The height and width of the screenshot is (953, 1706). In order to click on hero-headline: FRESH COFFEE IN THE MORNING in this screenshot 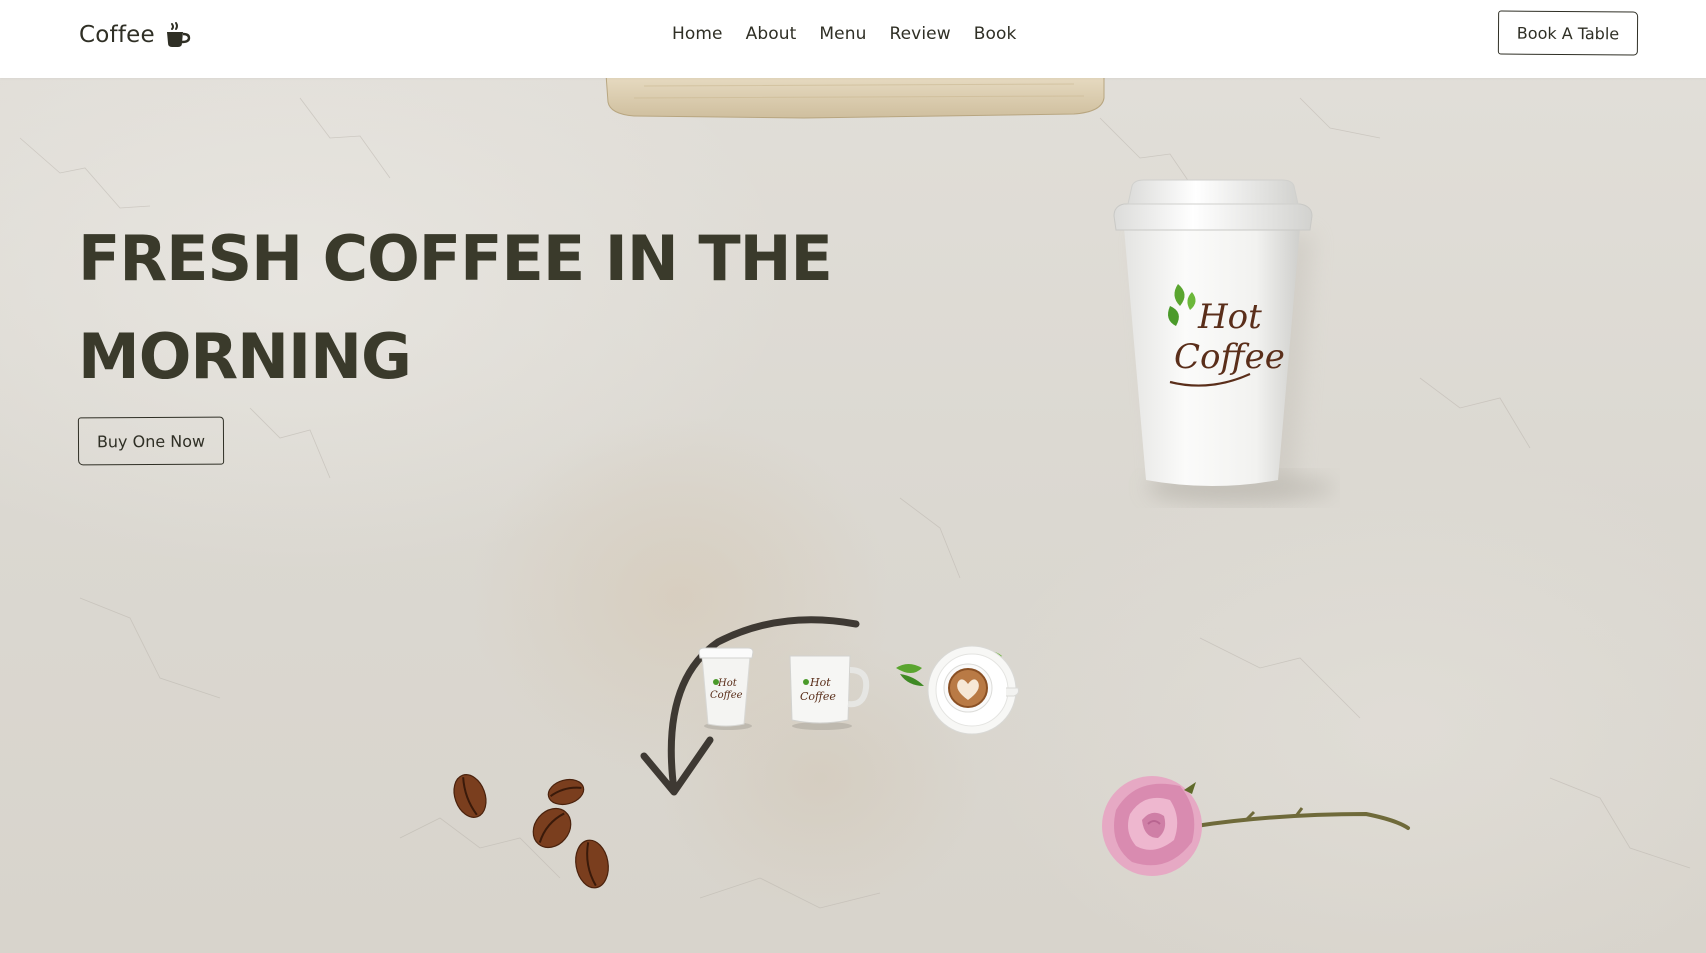, I will do `click(455, 307)`.